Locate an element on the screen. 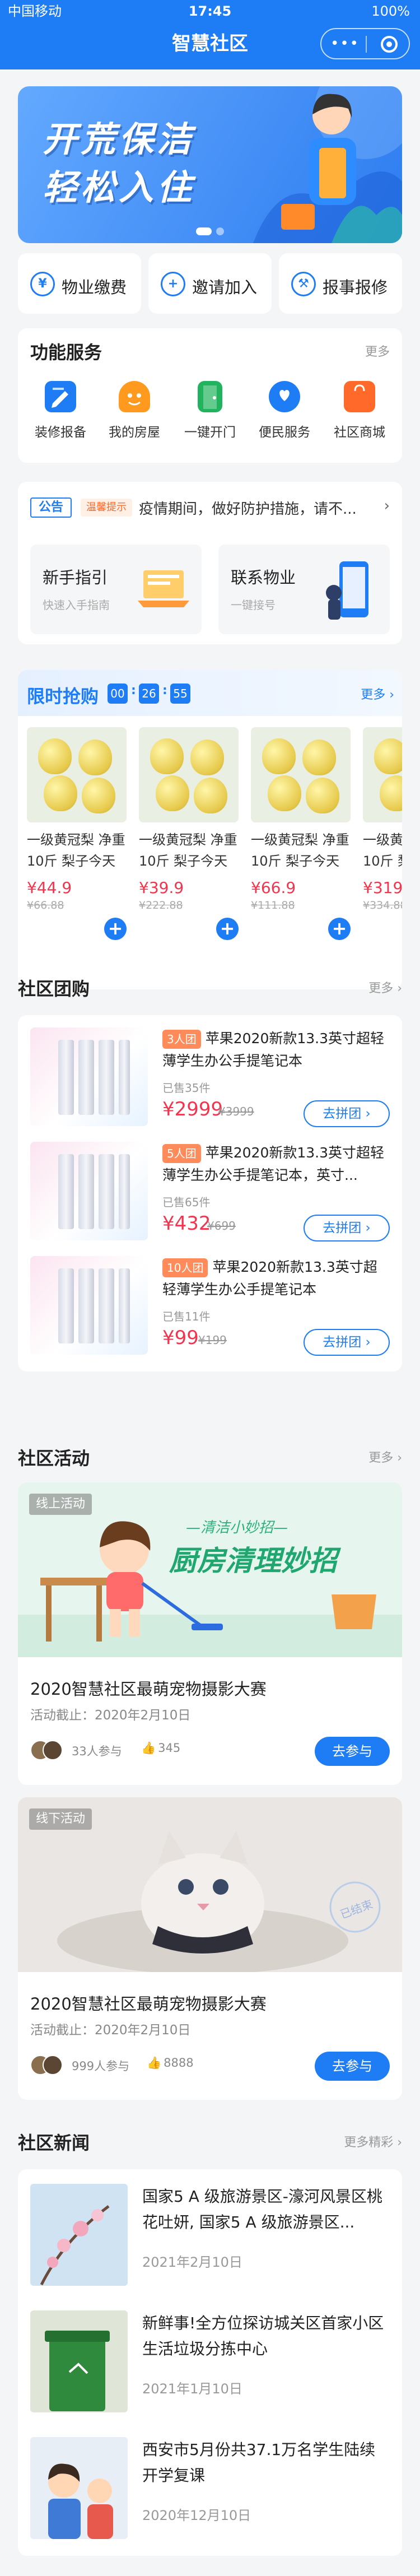  function-open-door: 一键开门 is located at coordinates (210, 411).